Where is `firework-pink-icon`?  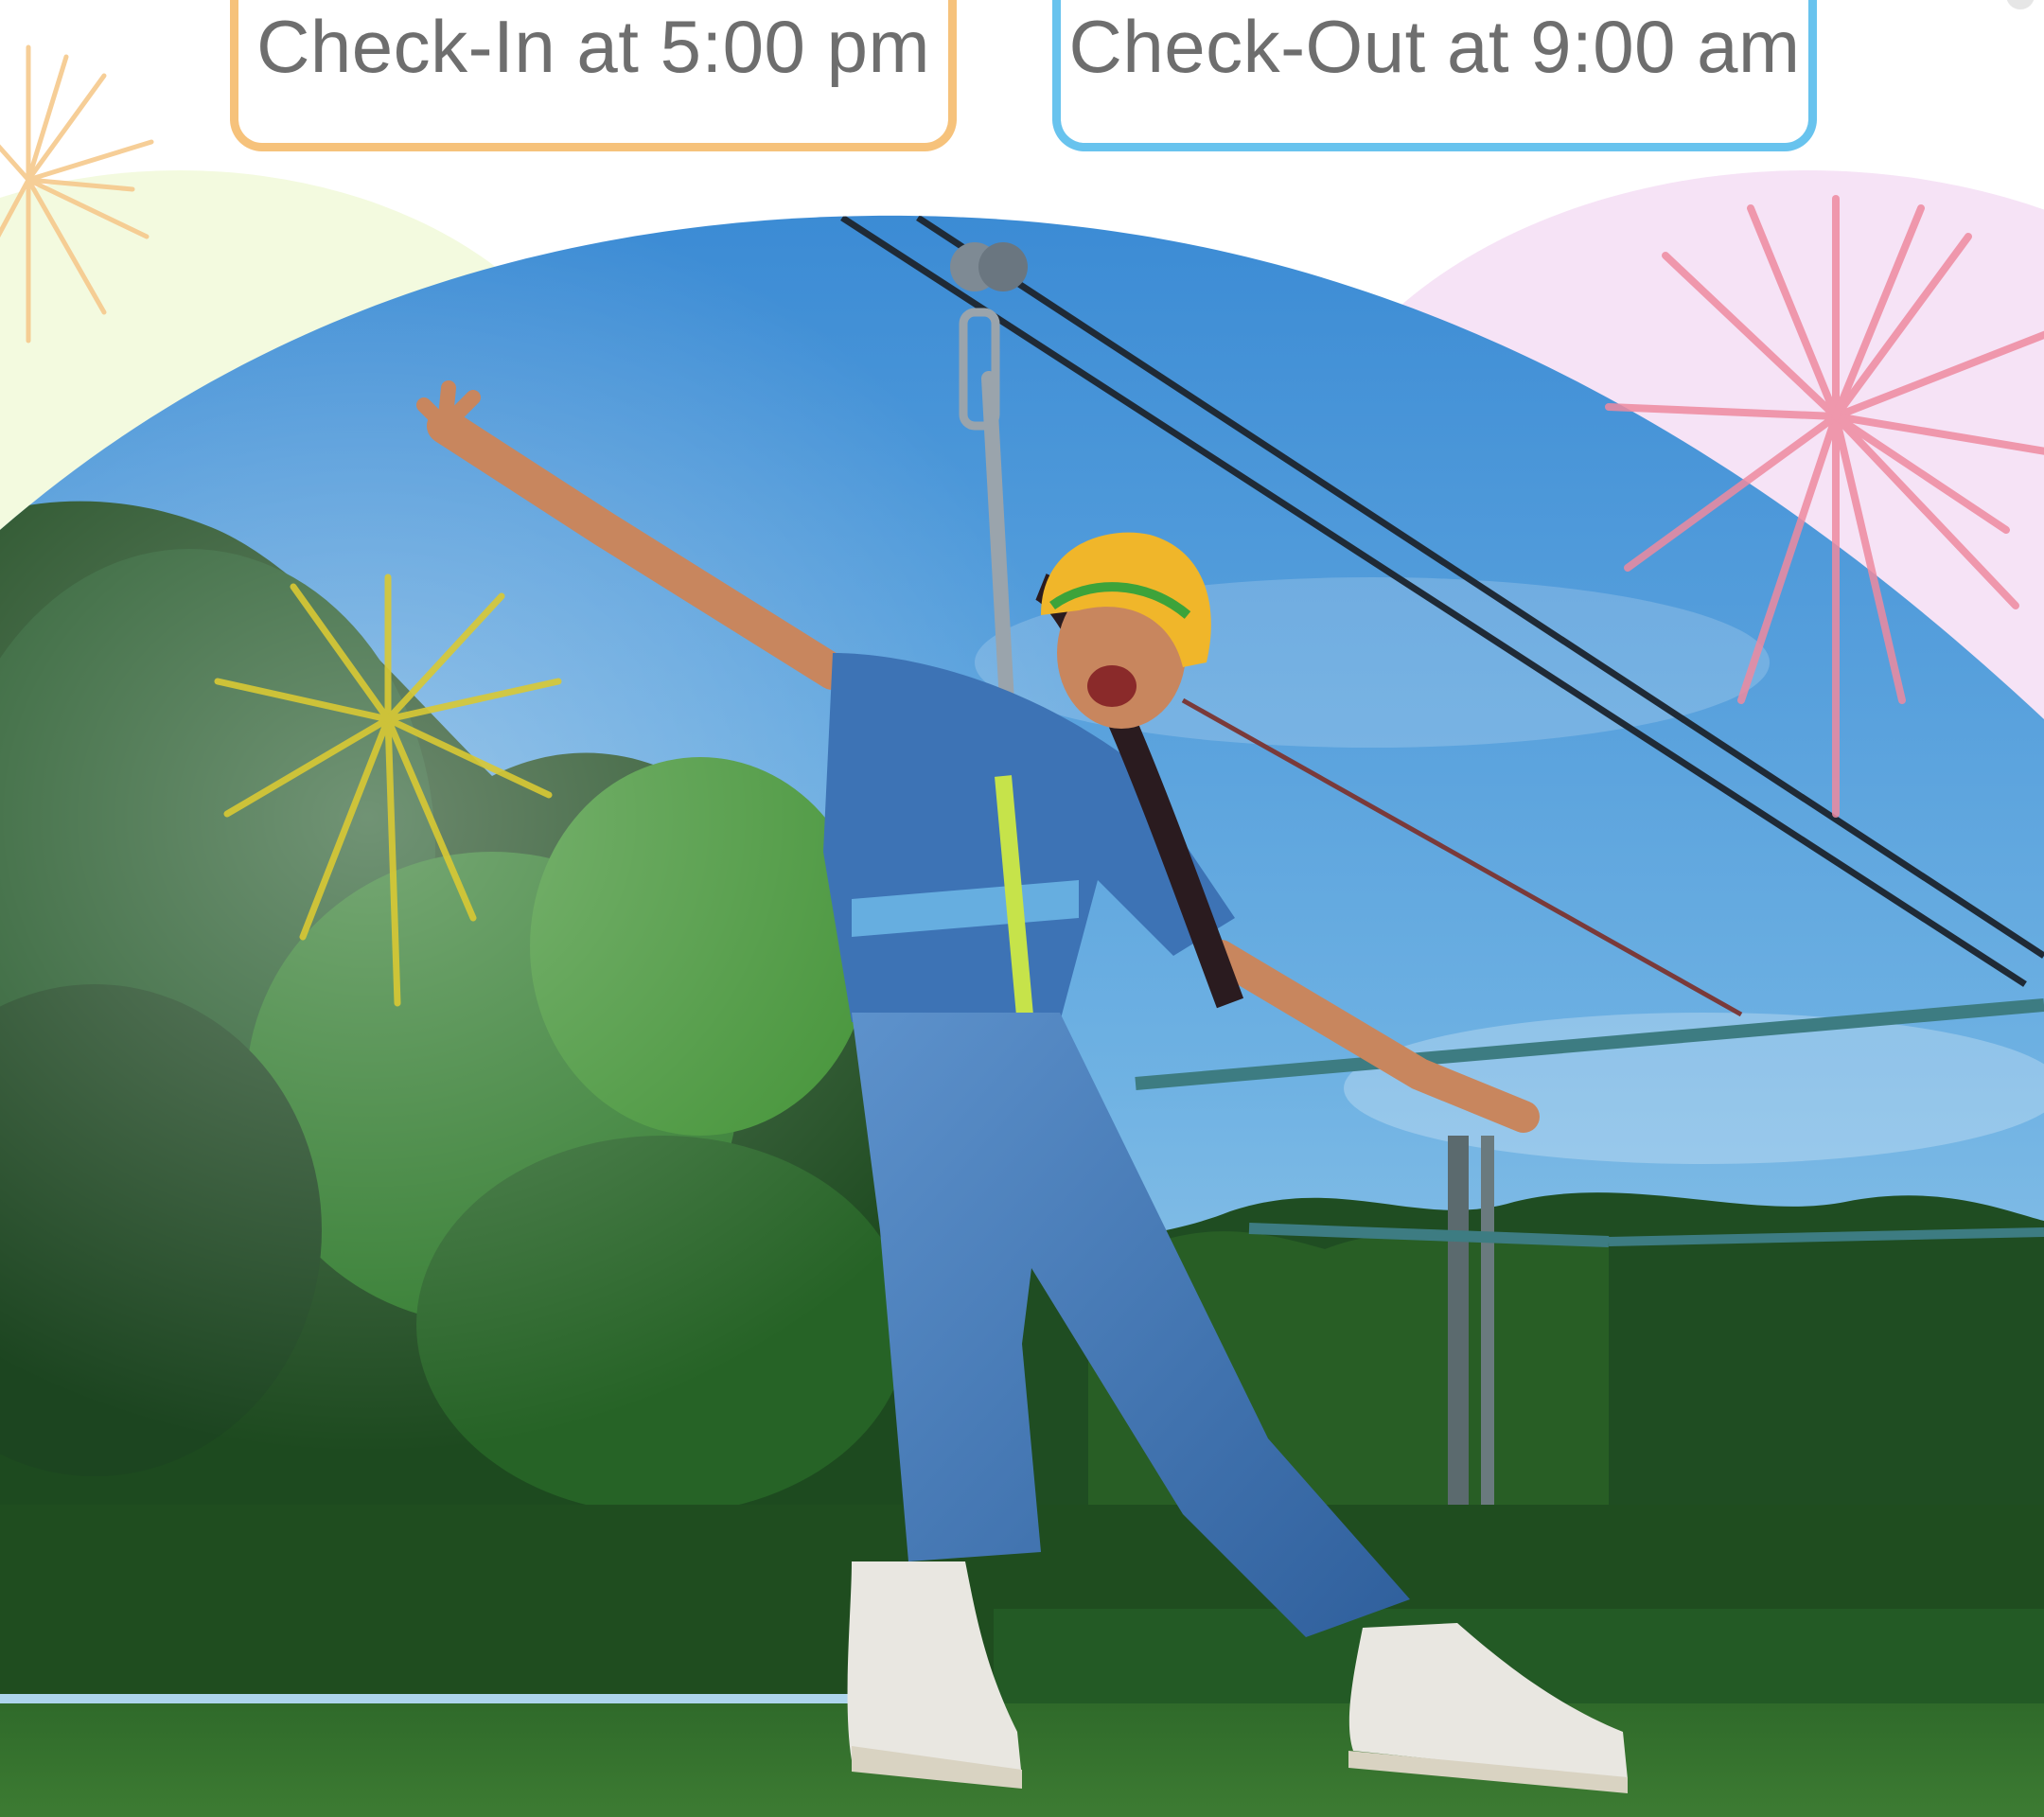
firework-pink-icon is located at coordinates (1824, 507).